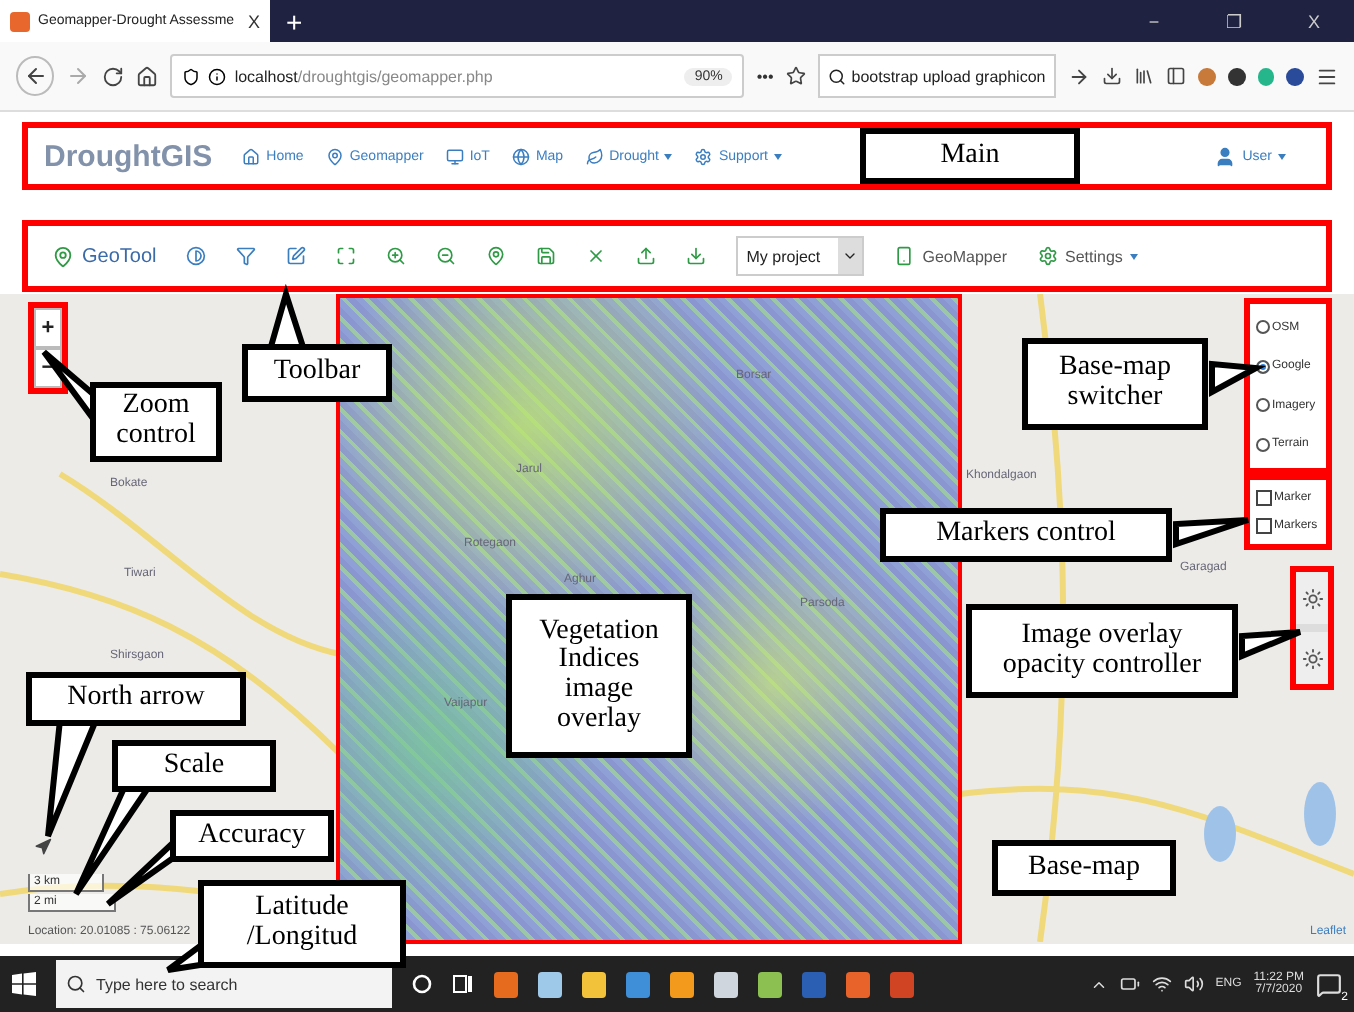 The width and height of the screenshot is (1354, 1012). What do you see at coordinates (266, 76) in the screenshot?
I see `url-host: localhost` at bounding box center [266, 76].